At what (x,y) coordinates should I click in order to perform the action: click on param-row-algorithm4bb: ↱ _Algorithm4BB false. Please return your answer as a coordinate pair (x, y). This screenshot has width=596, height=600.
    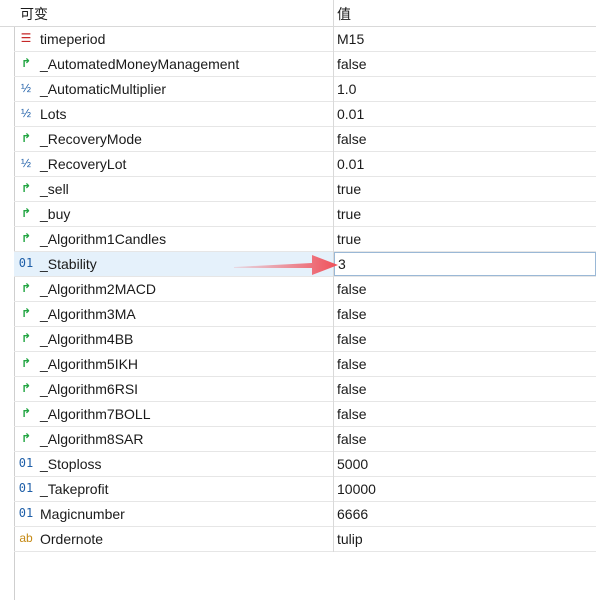
    Looking at the image, I should click on (305, 339).